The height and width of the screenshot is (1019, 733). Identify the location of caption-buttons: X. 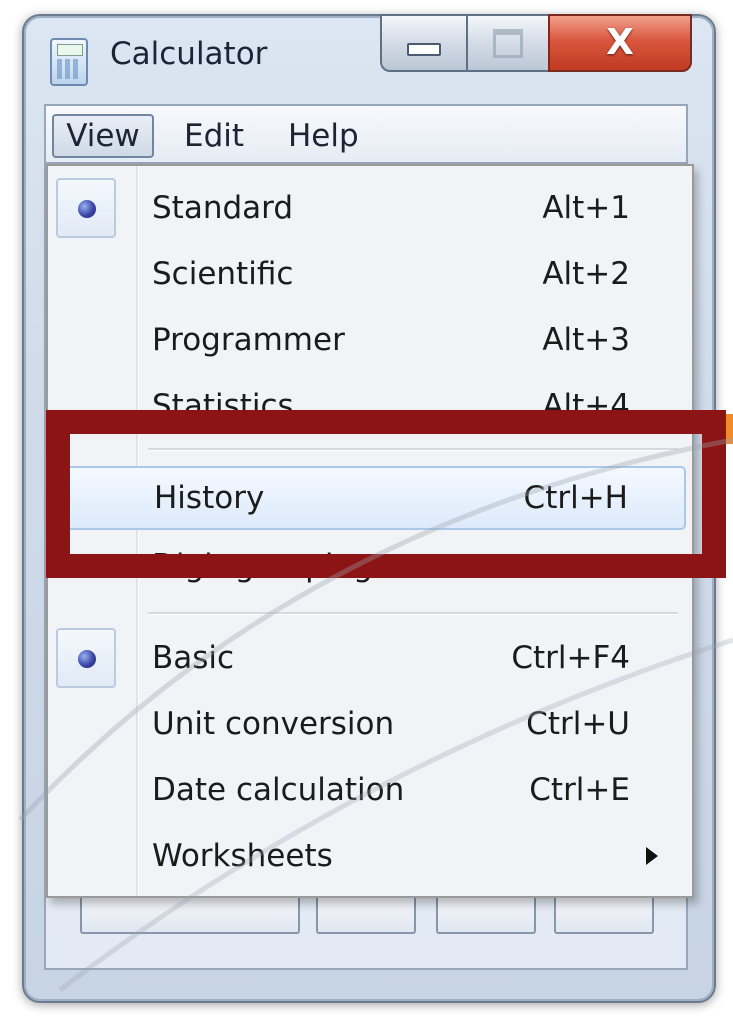
(536, 44).